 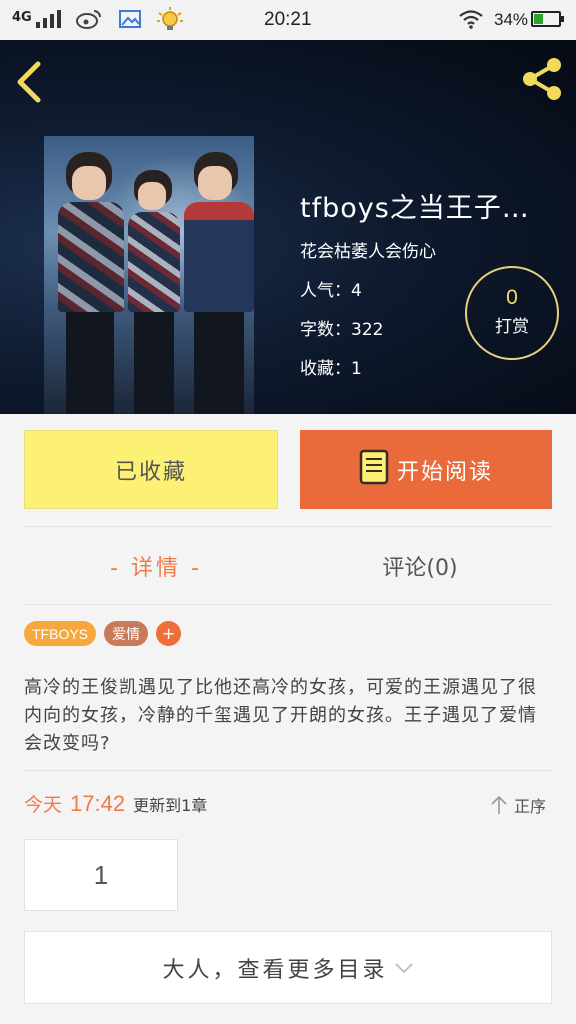 I want to click on more-catalog-button: 大人，查看更多目录, so click(x=288, y=967).